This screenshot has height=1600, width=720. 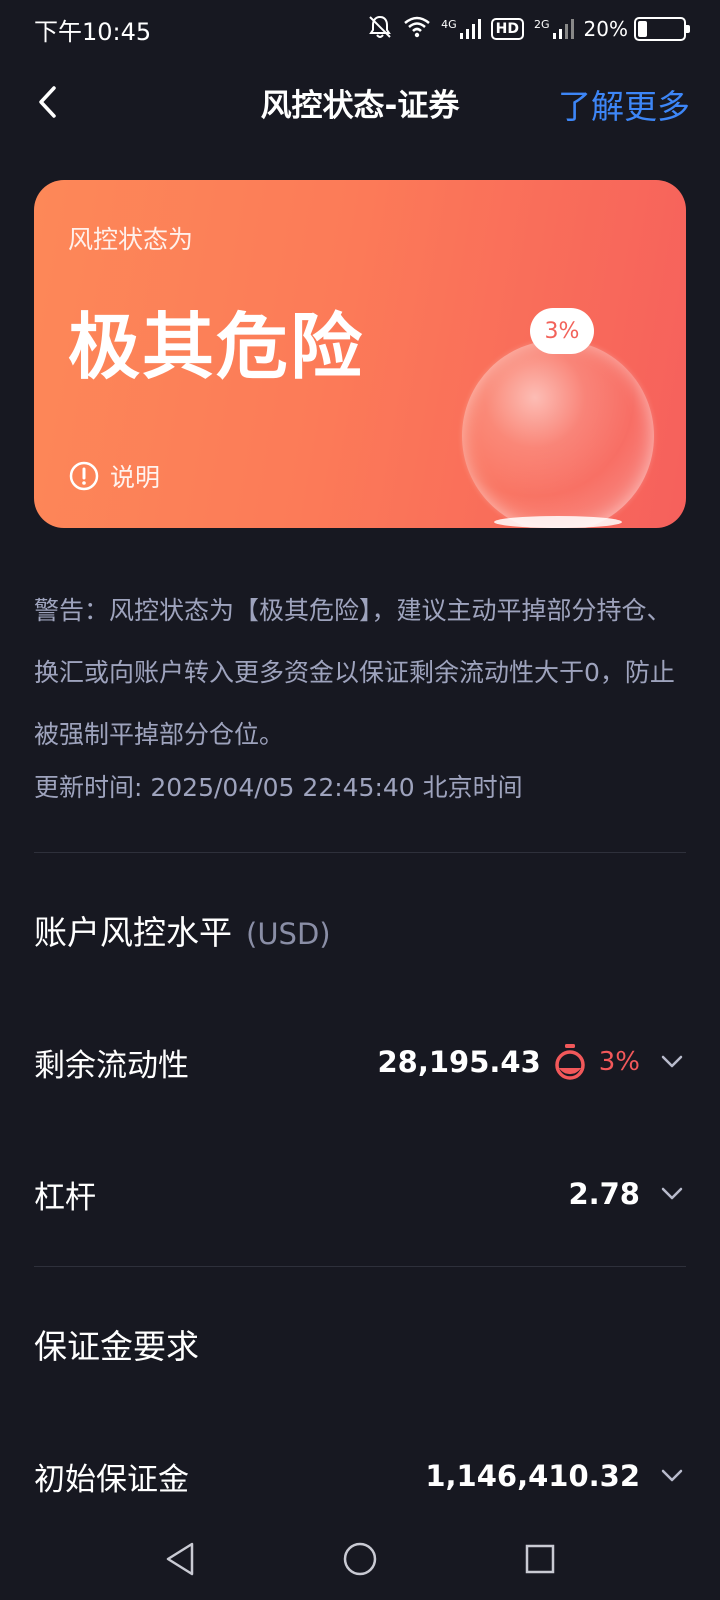 I want to click on row-value: 2.78, so click(x=604, y=1194).